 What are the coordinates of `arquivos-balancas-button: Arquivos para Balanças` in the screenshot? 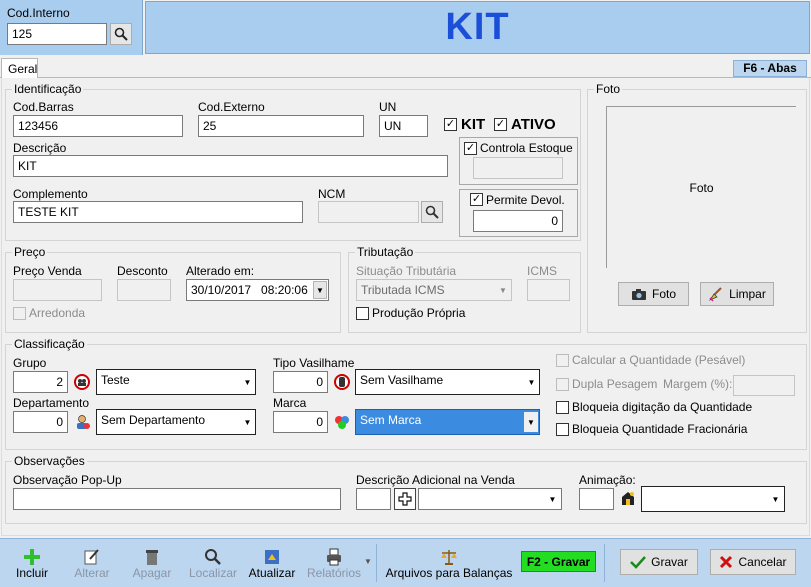 It's located at (449, 562).